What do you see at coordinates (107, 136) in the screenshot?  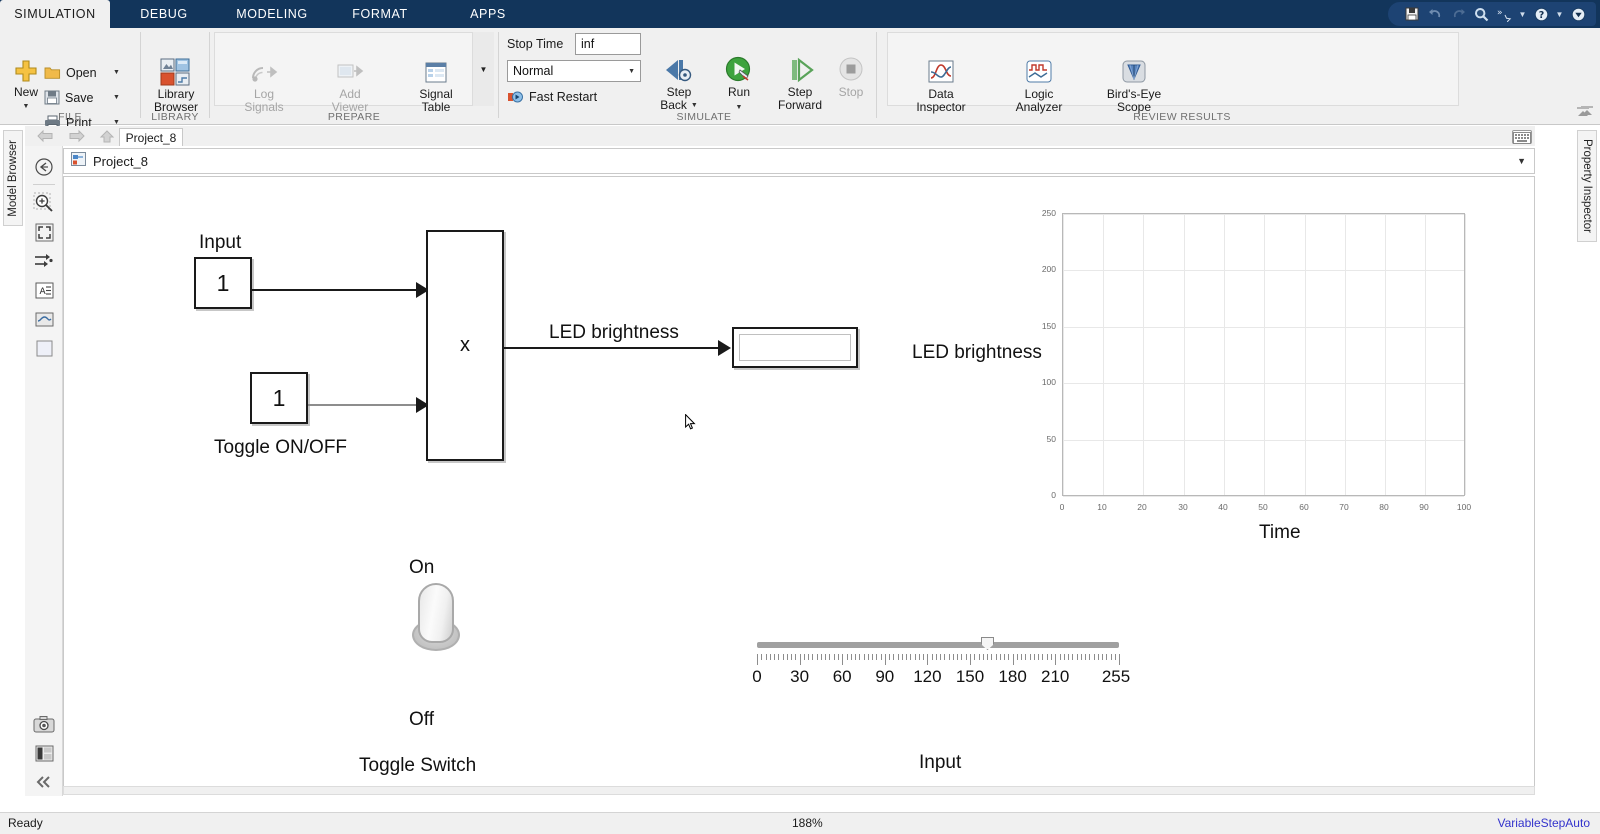 I see `up-arrow-icon` at bounding box center [107, 136].